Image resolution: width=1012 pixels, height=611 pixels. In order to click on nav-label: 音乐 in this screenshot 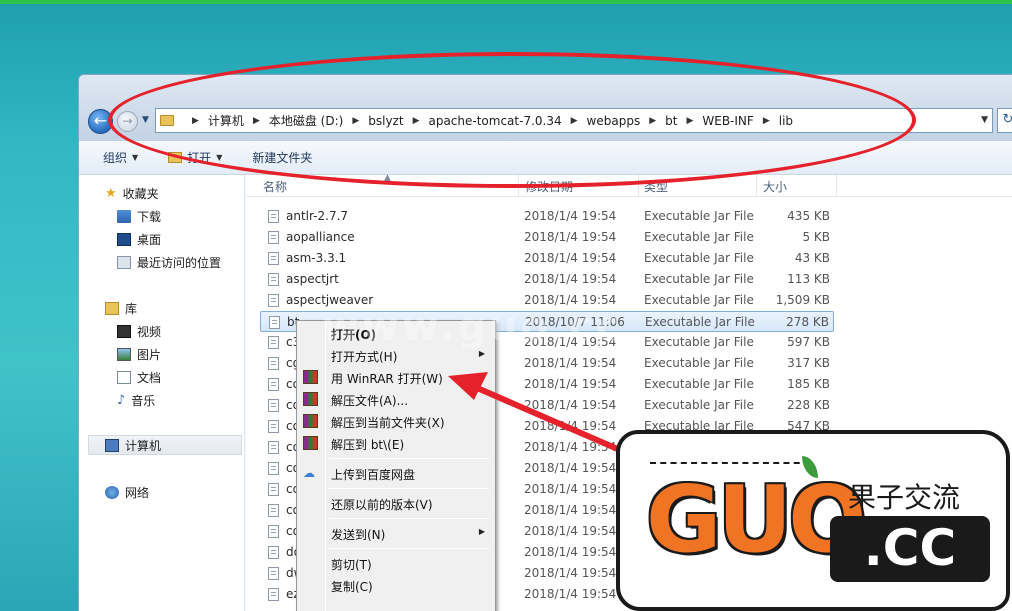, I will do `click(143, 400)`.